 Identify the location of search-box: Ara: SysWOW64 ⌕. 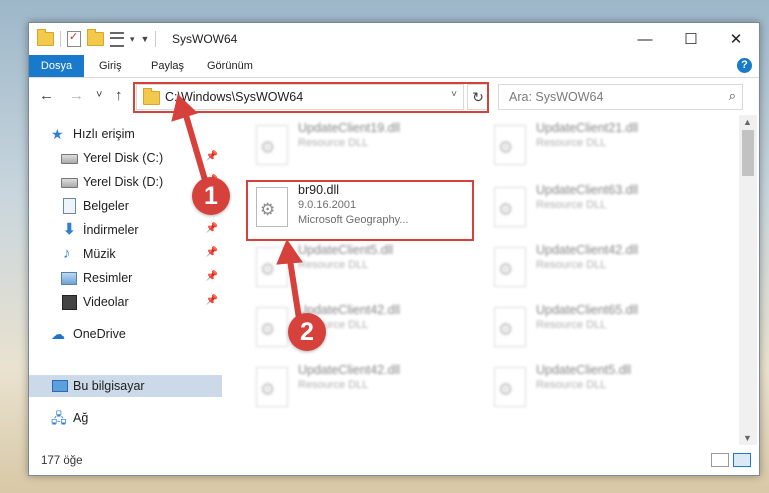
(620, 97).